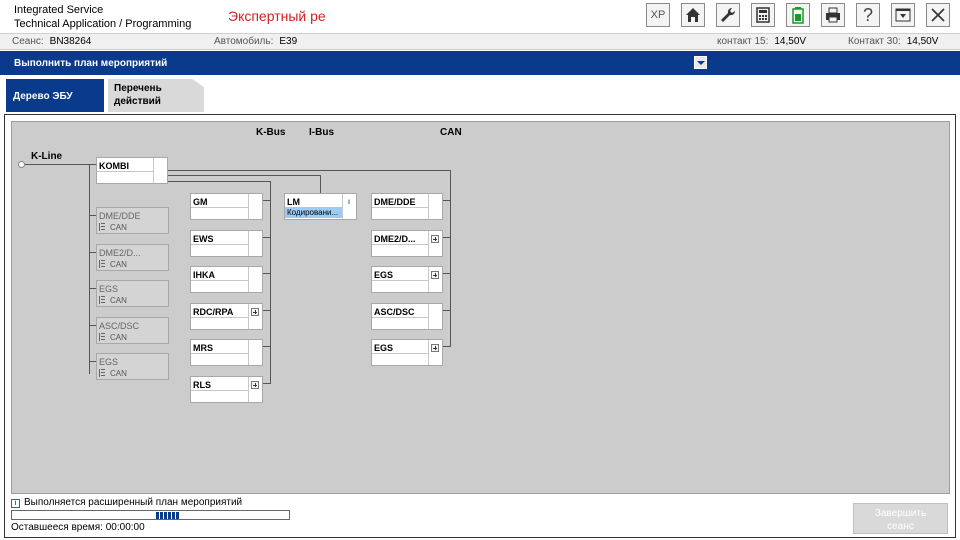 The height and width of the screenshot is (540, 960). Describe the element at coordinates (132, 257) in the screenshot. I see `ecu-kline-dme2: DME2/D... CAN` at that location.